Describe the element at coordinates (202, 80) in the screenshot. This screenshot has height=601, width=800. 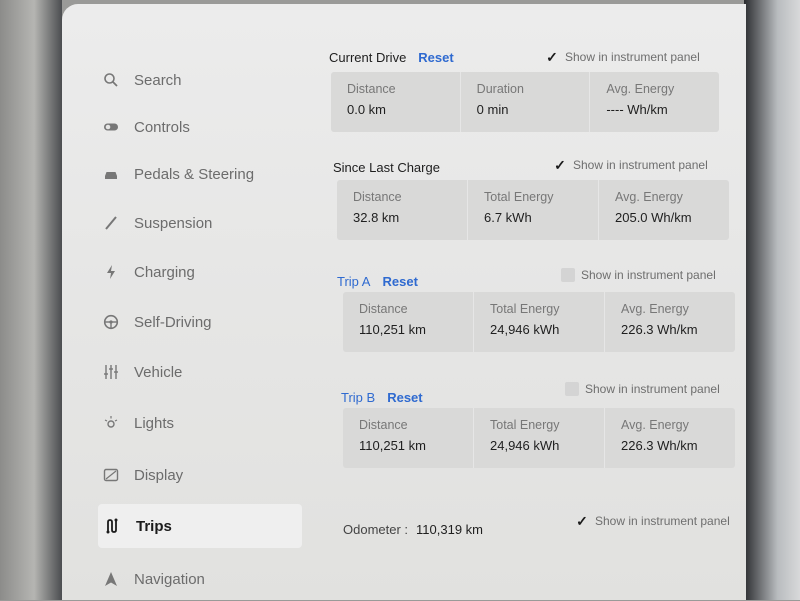
I see `sidebar-item-search: Search` at that location.